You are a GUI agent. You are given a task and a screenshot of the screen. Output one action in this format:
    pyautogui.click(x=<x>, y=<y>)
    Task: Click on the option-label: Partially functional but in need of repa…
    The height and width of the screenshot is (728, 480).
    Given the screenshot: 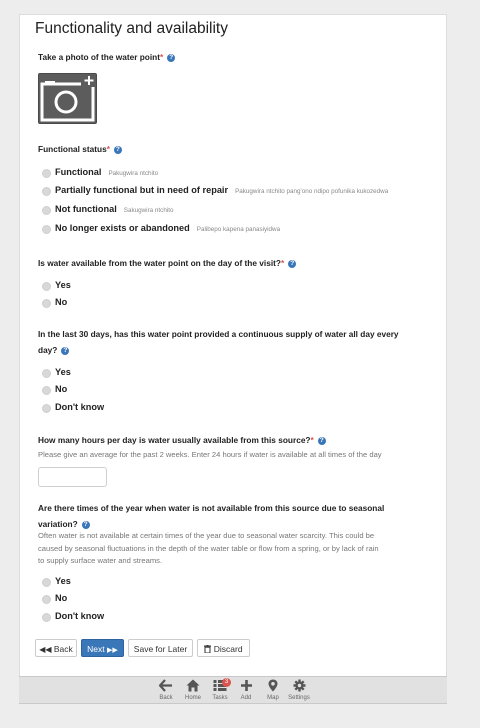 What is the action you would take?
    pyautogui.click(x=142, y=190)
    